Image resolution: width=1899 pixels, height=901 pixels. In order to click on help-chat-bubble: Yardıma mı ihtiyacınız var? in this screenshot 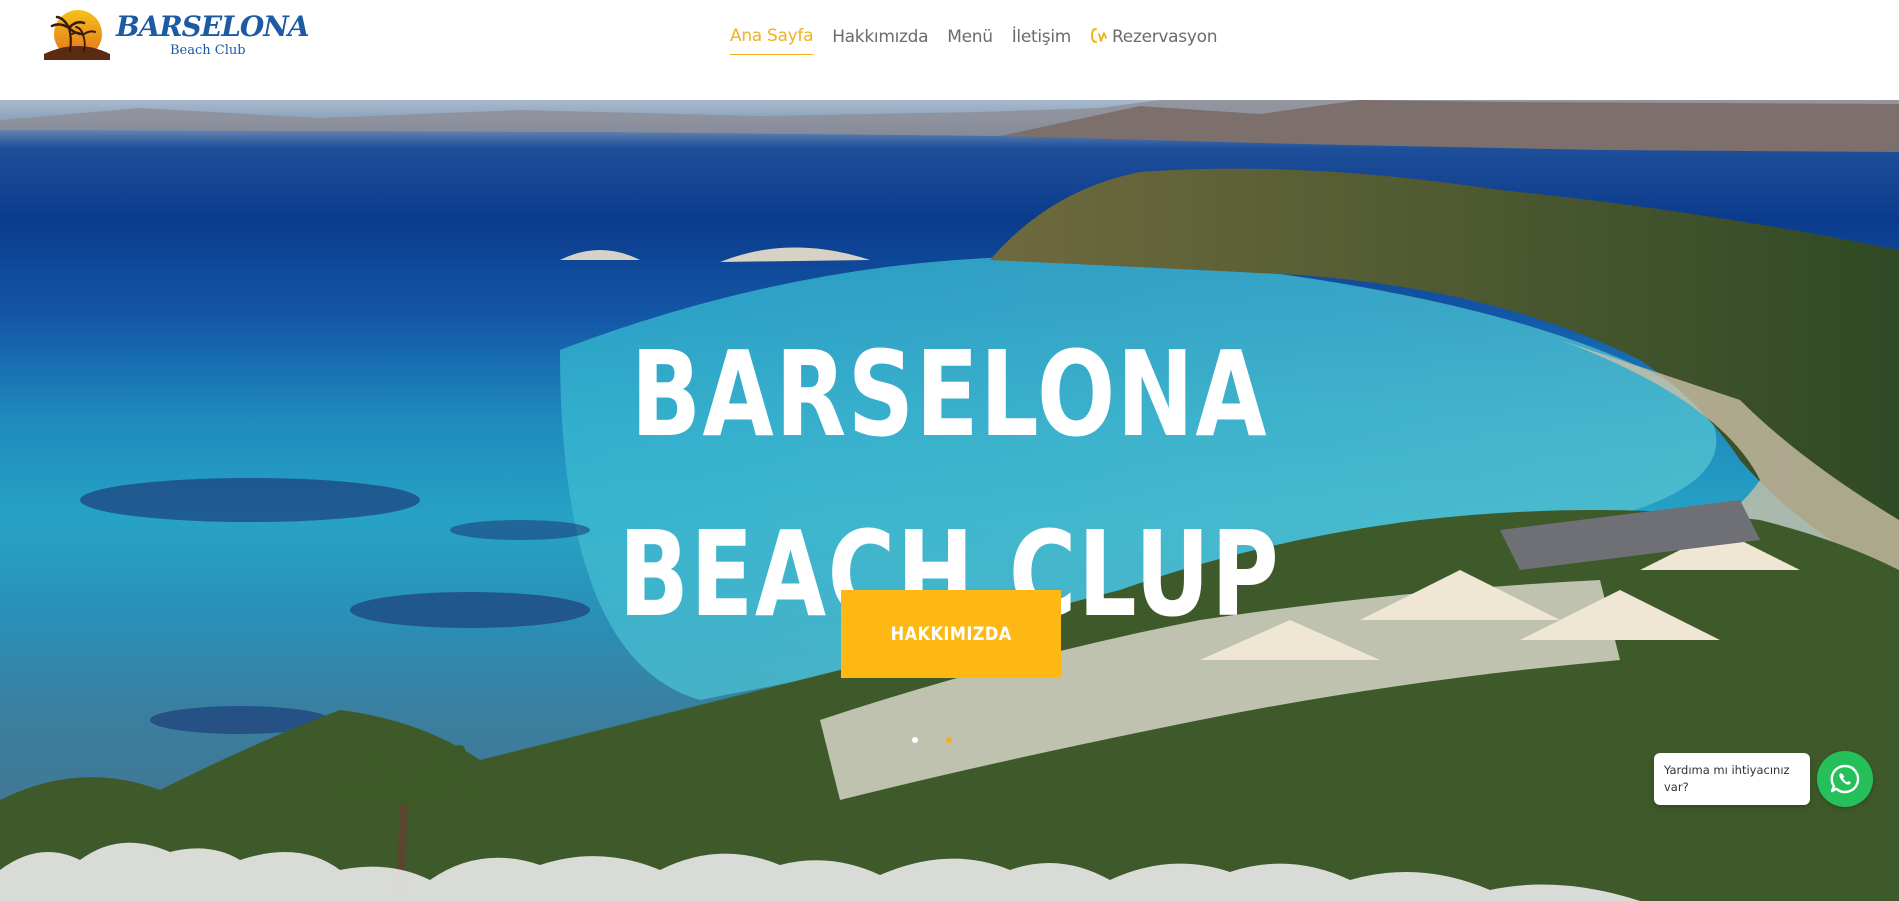, I will do `click(1732, 779)`.